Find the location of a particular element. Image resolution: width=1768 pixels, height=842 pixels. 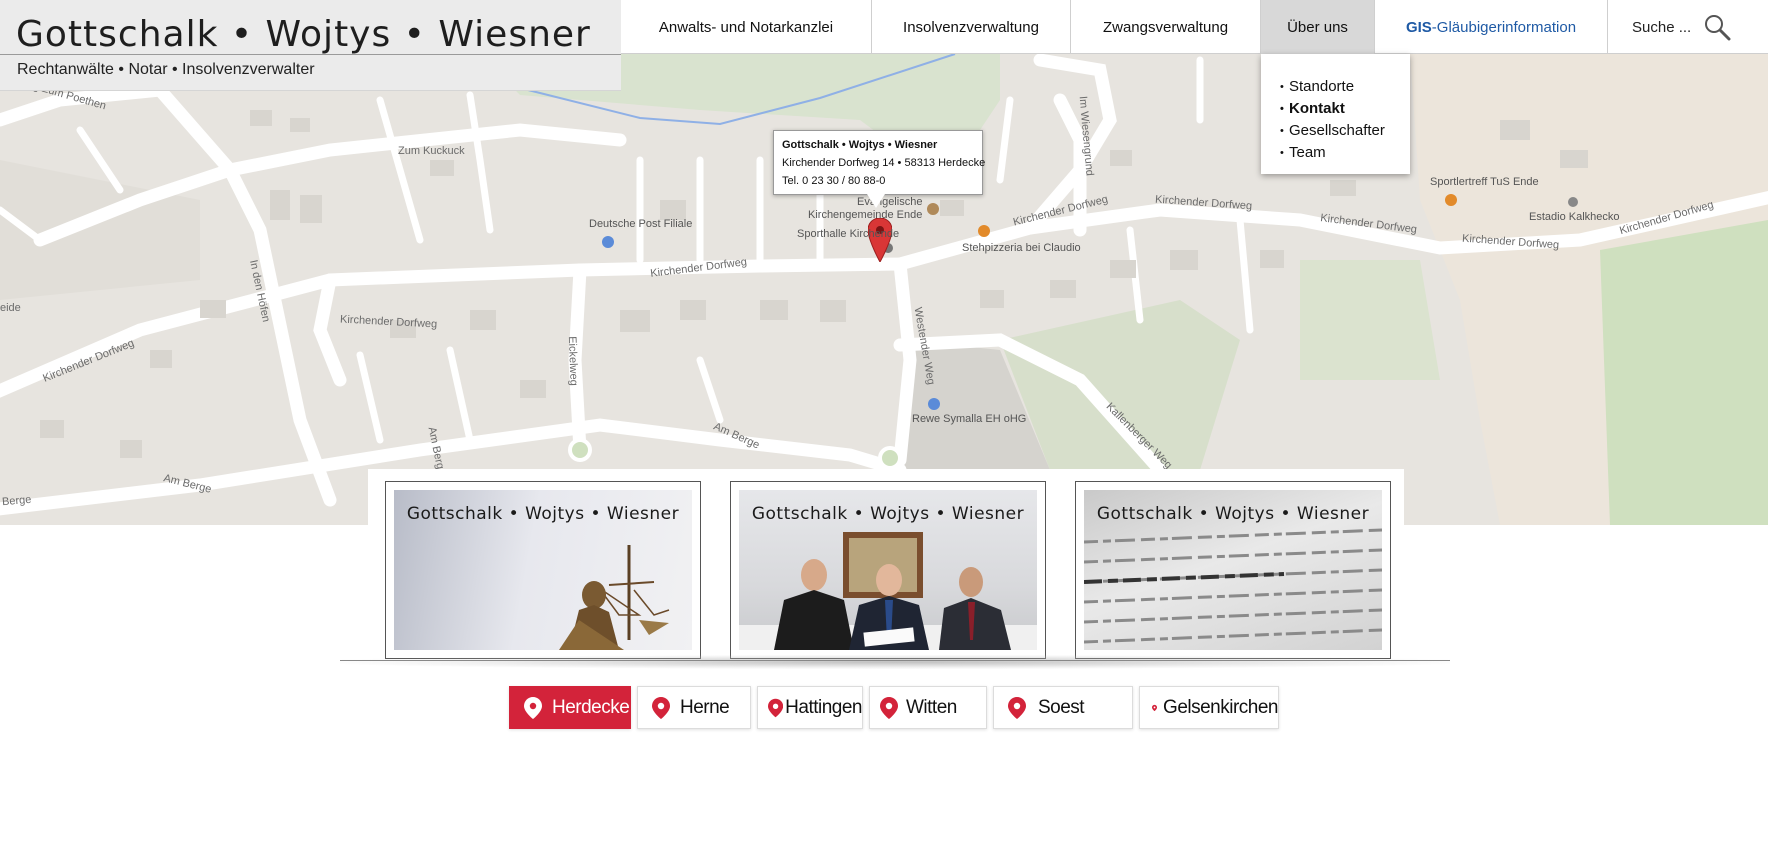

street-label: eide is located at coordinates (10, 308).